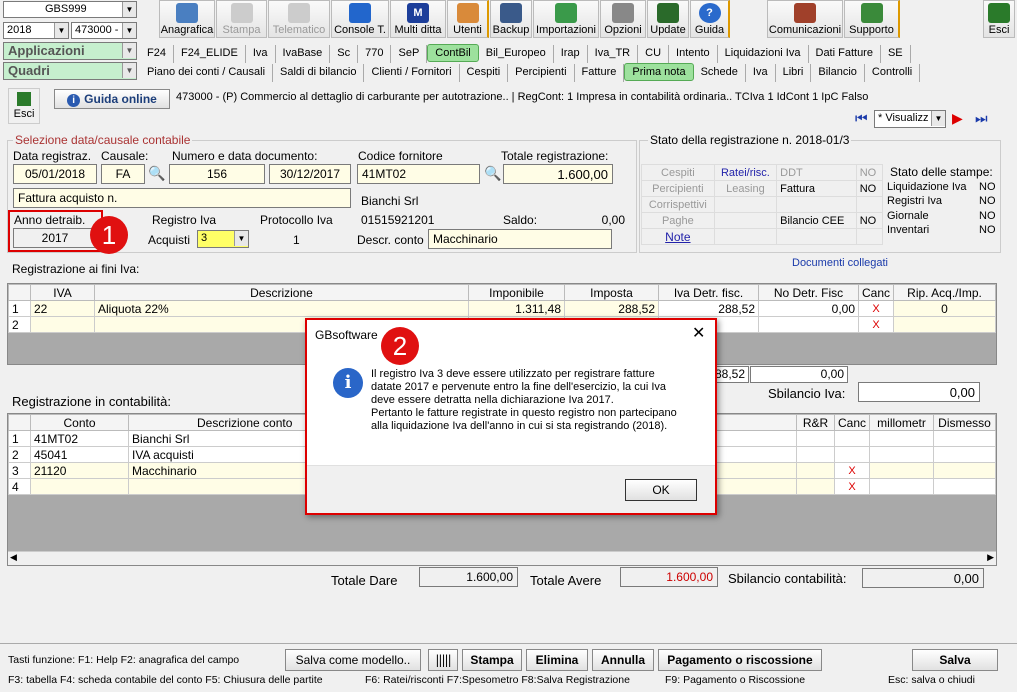 The height and width of the screenshot is (692, 1017). Describe the element at coordinates (418, 19) in the screenshot. I see `multiditta-button: M Multi ditta` at that location.